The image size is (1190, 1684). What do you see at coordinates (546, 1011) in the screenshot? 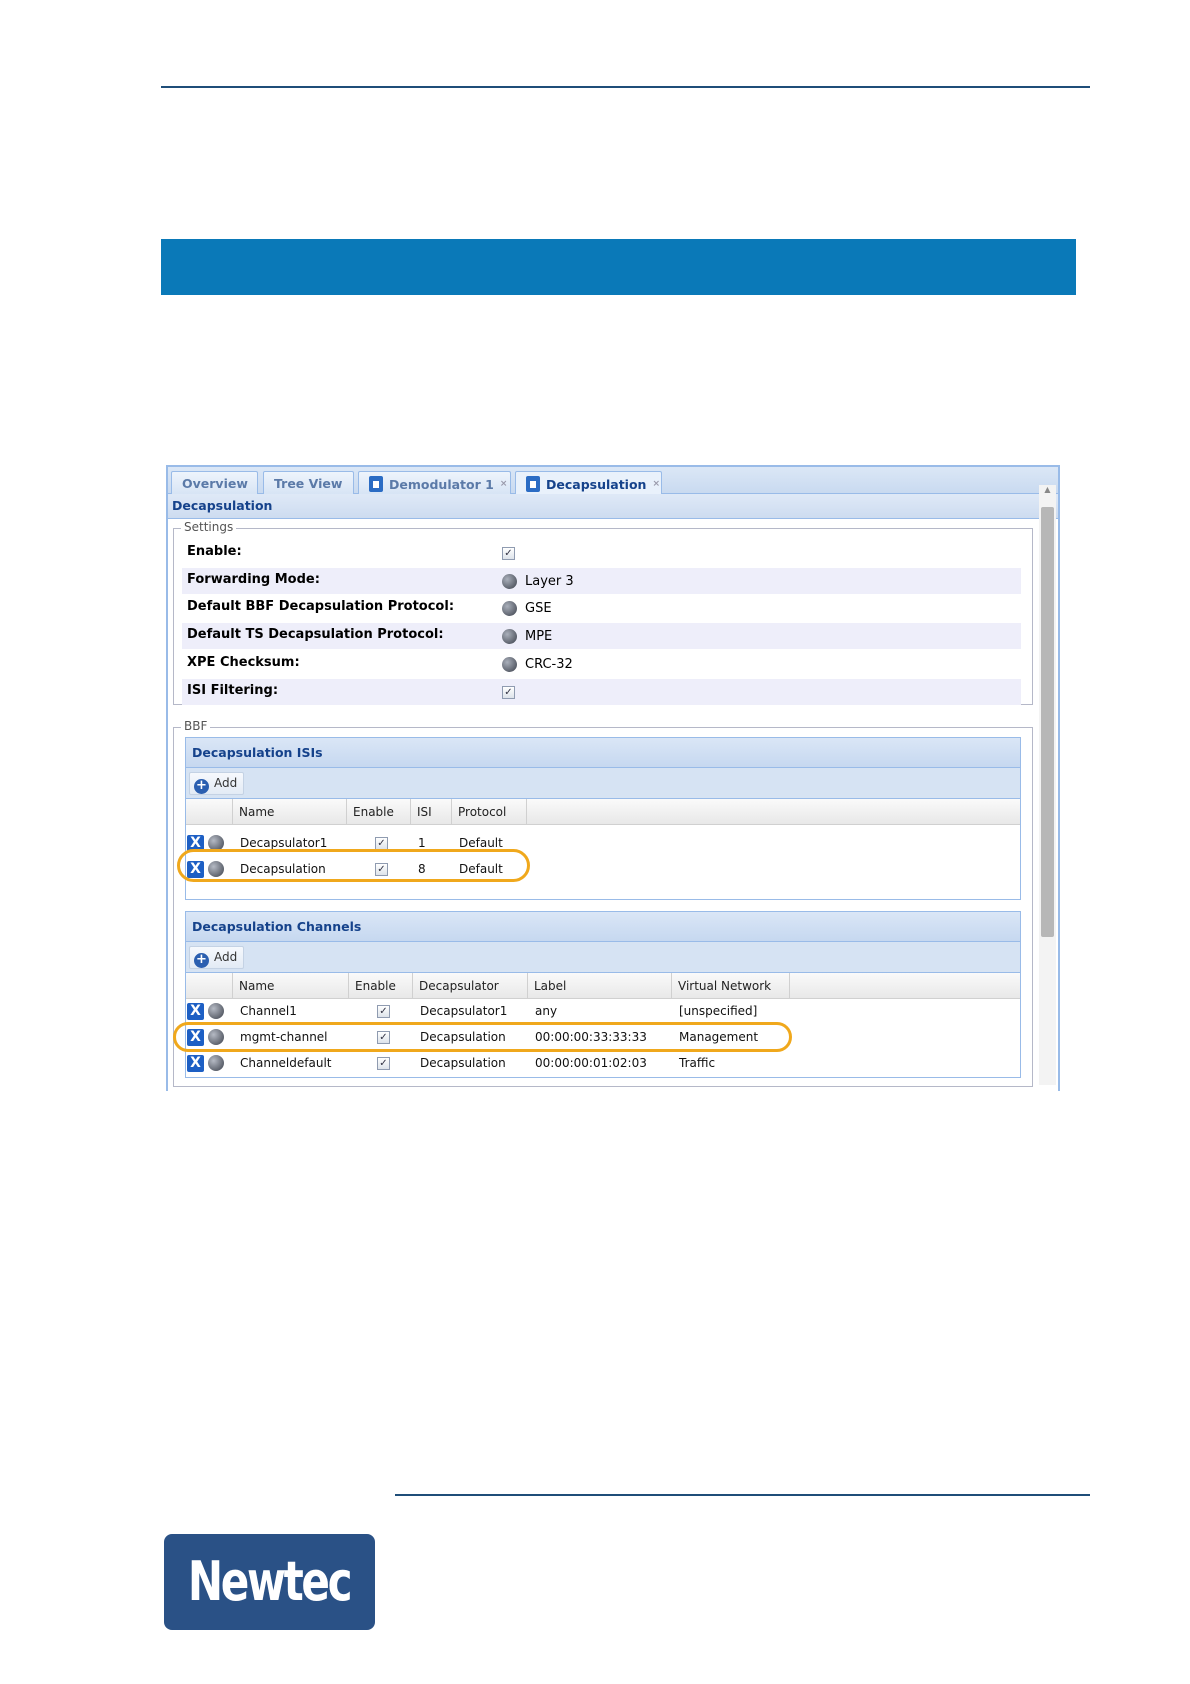
I see `cell-label: any` at bounding box center [546, 1011].